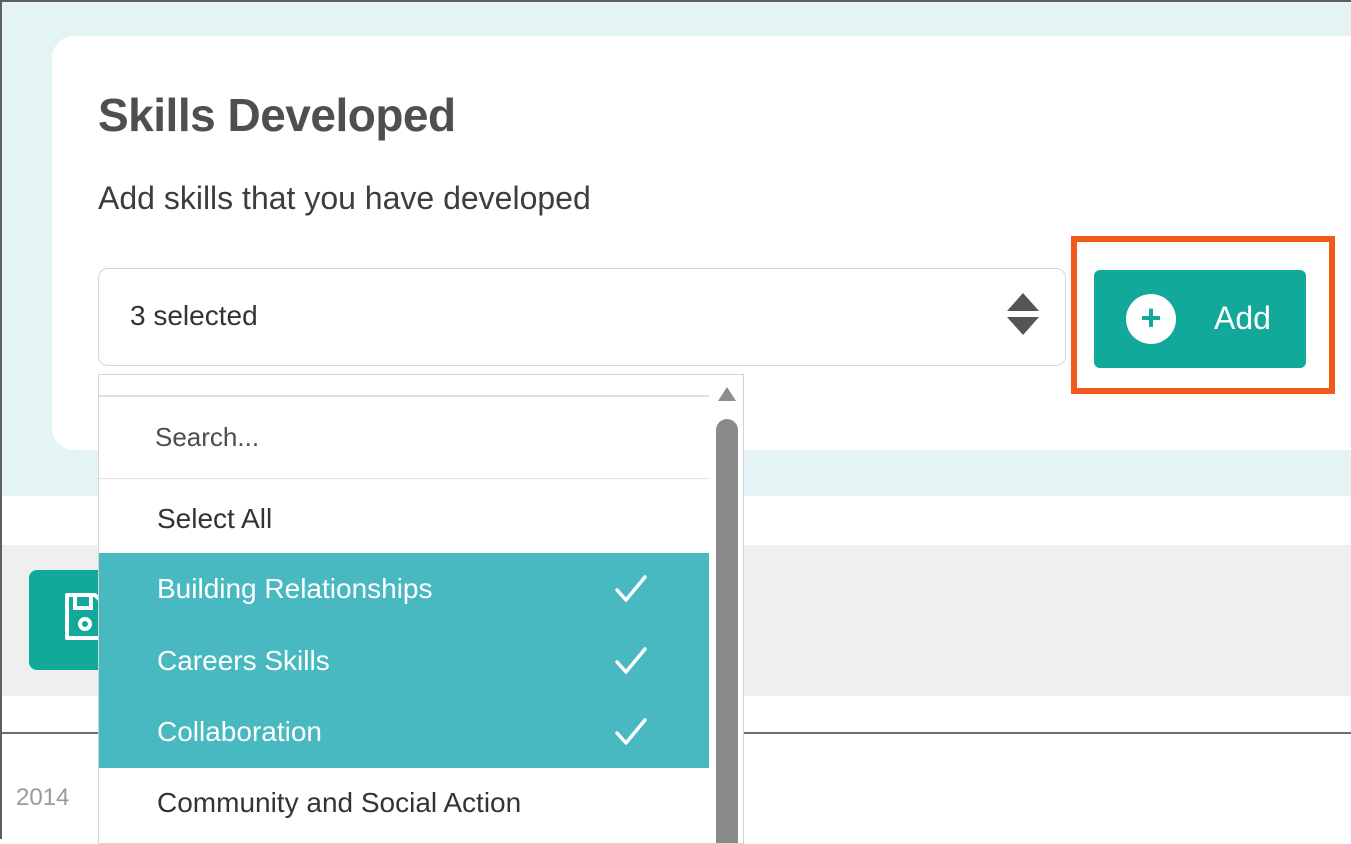  What do you see at coordinates (239, 731) in the screenshot?
I see `option-label: Collaboration` at bounding box center [239, 731].